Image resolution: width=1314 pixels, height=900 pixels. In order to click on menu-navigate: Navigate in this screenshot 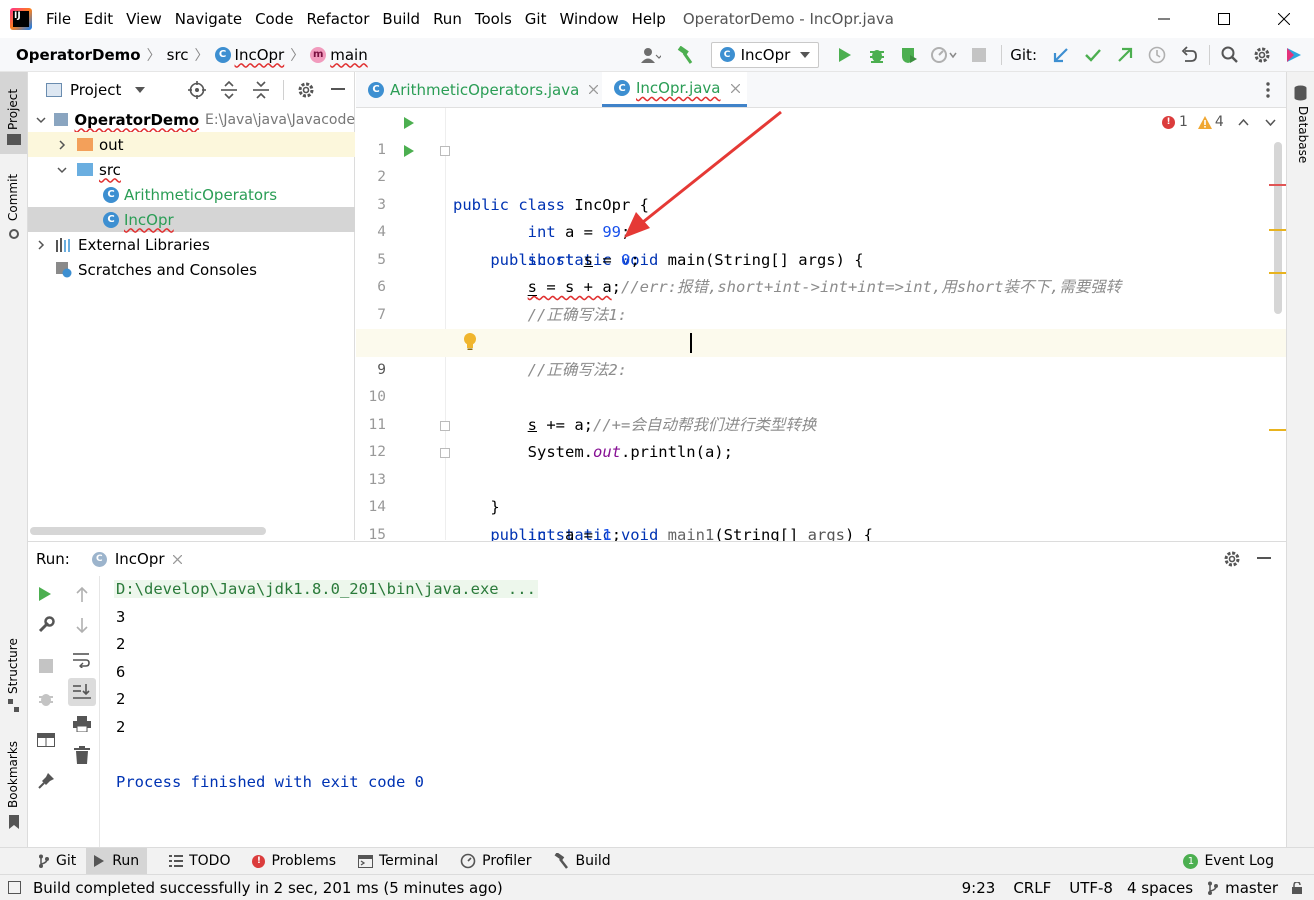, I will do `click(208, 19)`.